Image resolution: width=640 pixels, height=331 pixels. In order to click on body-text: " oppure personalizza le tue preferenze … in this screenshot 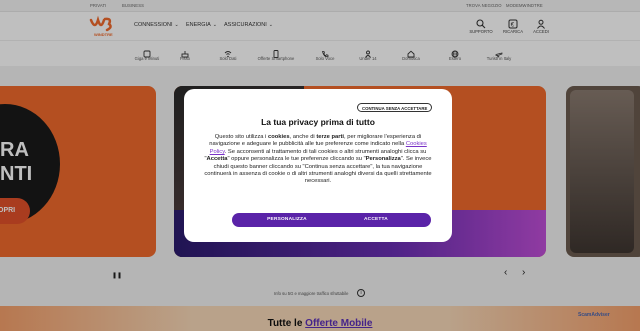, I will do `click(296, 159)`.